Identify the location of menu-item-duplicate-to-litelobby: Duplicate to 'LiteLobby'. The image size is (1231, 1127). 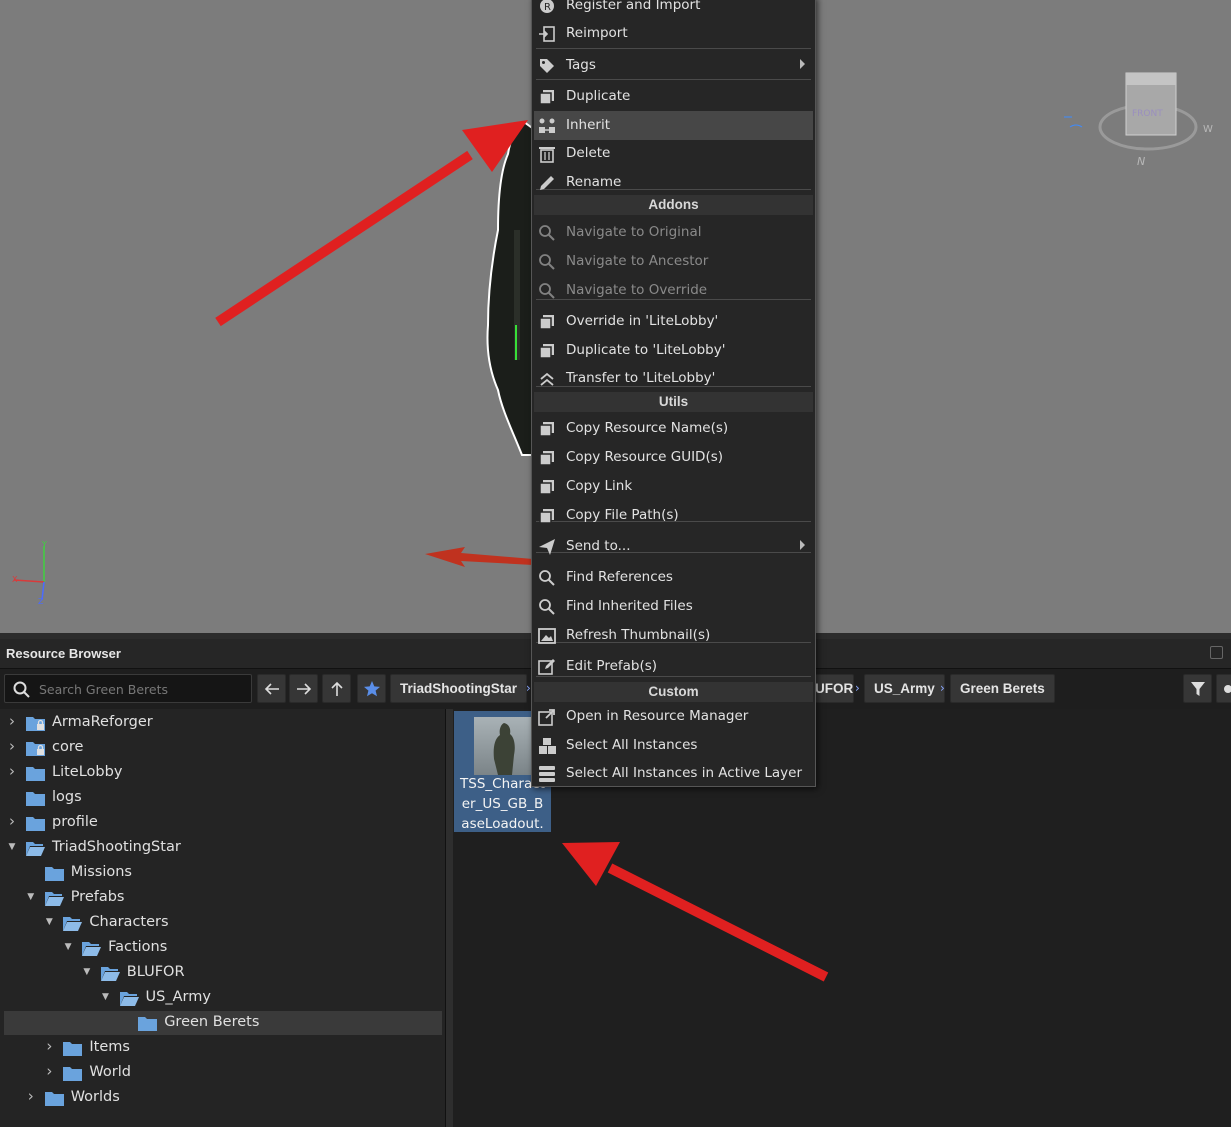
(673, 350).